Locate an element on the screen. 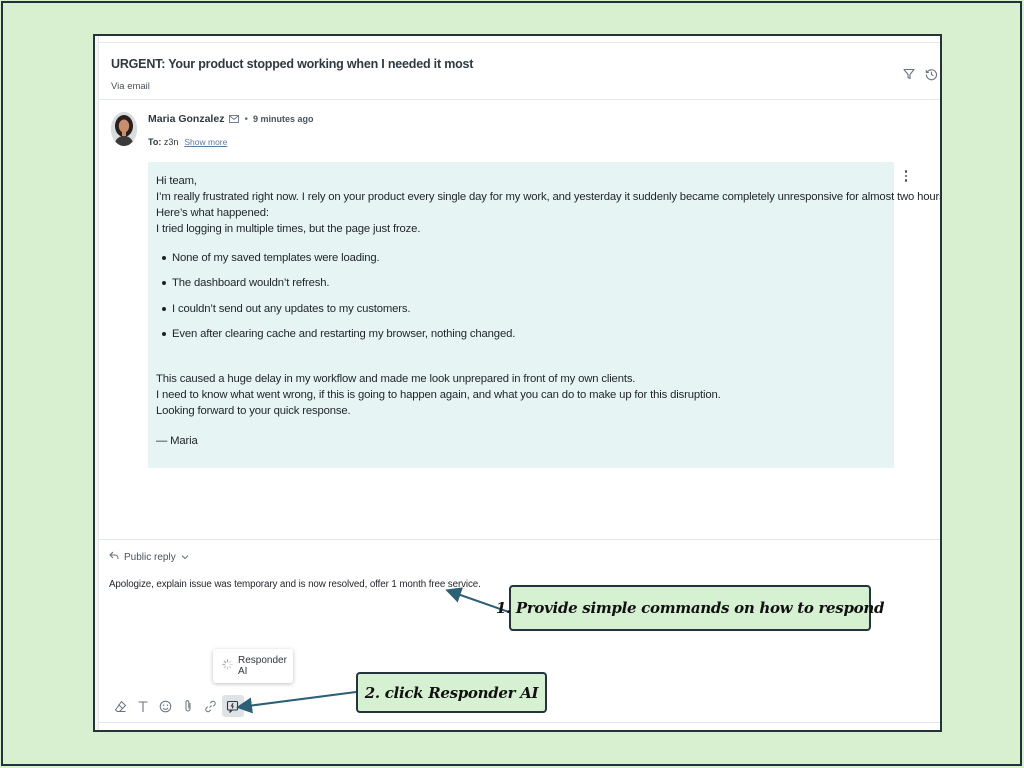 The height and width of the screenshot is (768, 1024). mail-icon is located at coordinates (234, 119).